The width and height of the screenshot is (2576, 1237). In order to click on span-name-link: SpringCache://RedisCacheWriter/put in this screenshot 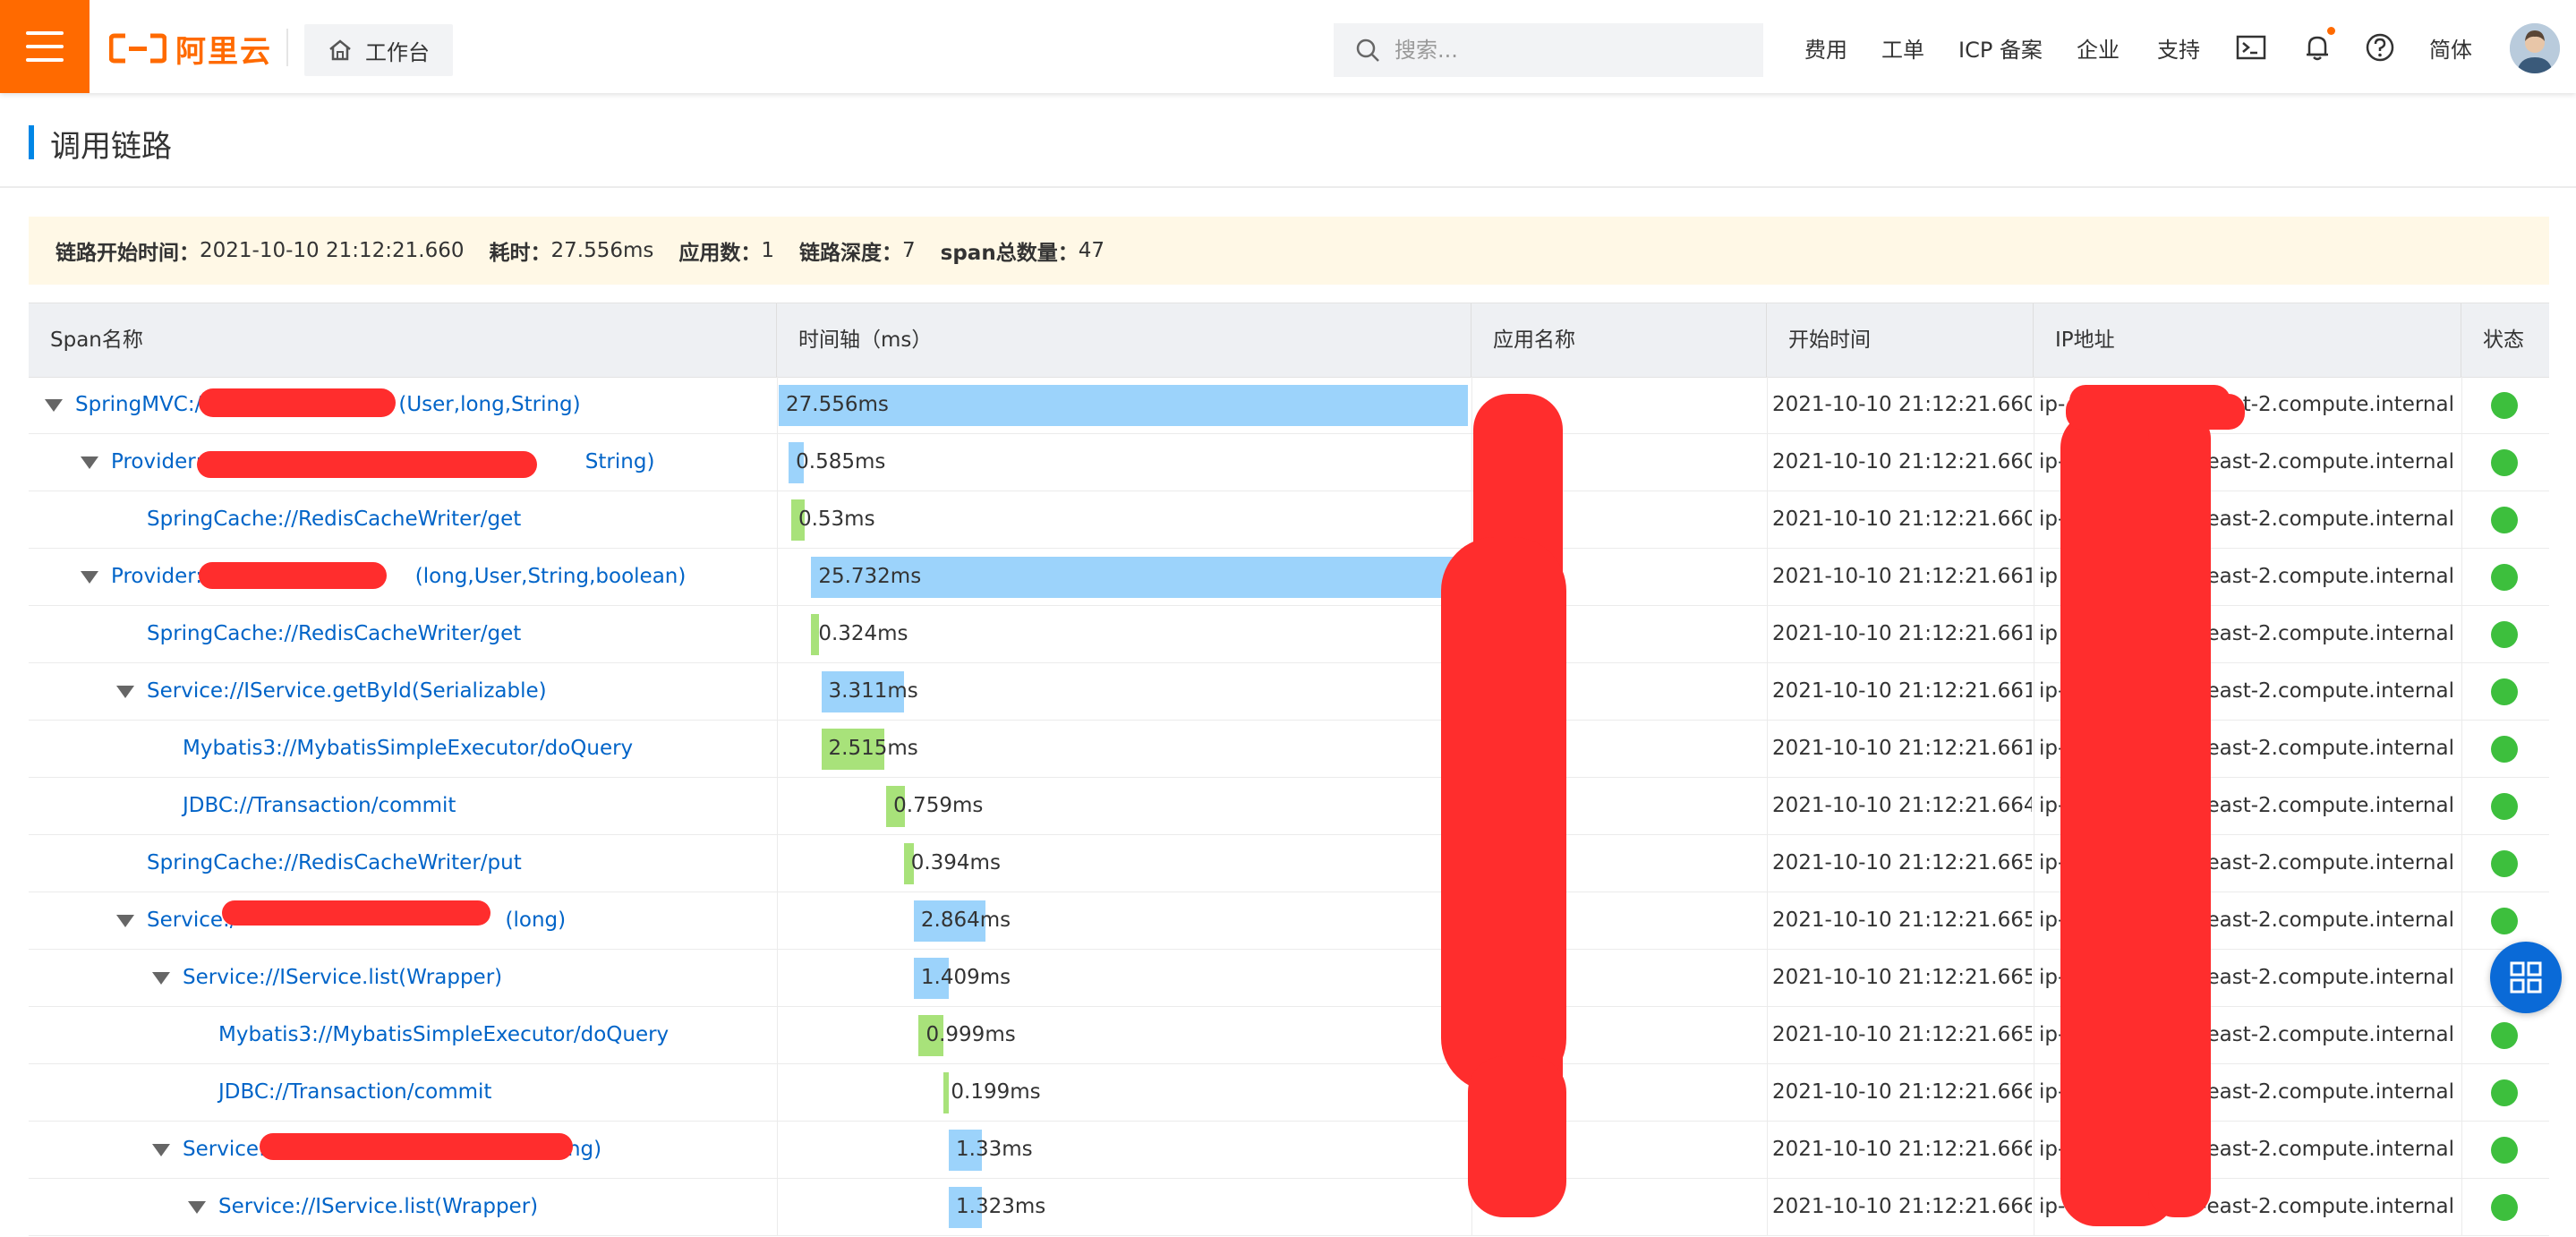, I will do `click(334, 862)`.